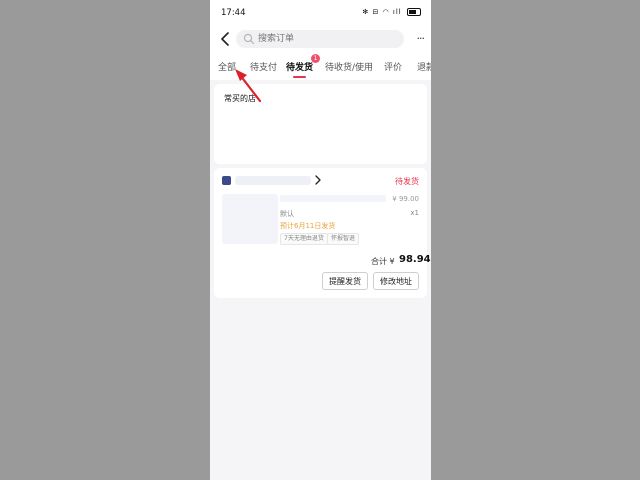  I want to click on remind-shipment-button: 提醒发货, so click(345, 281).